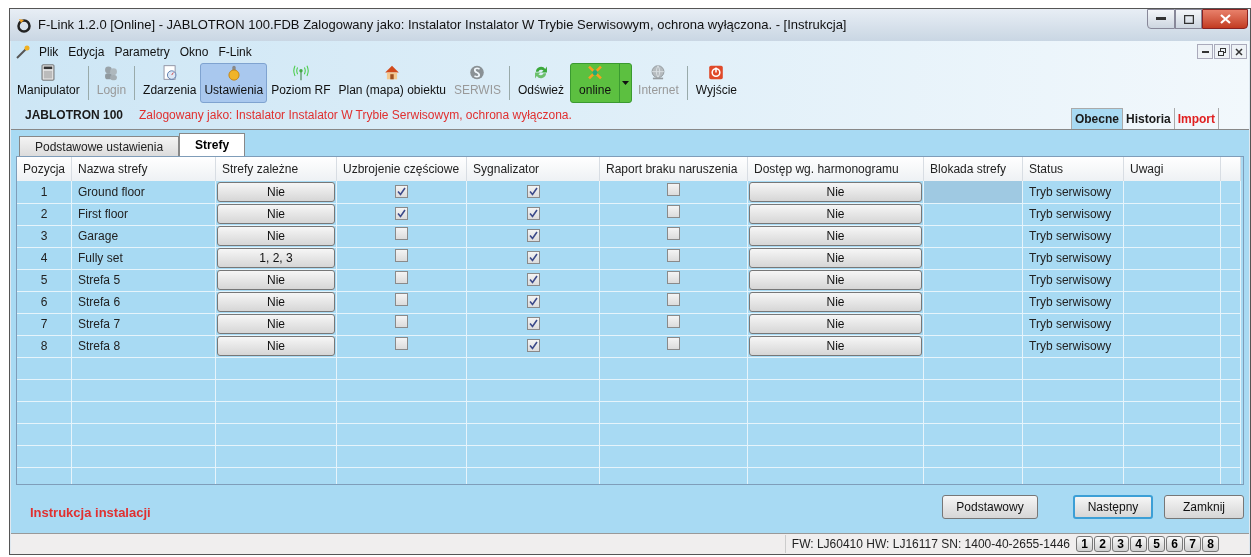 The height and width of the screenshot is (557, 1251). Describe the element at coordinates (1204, 507) in the screenshot. I see `dialog-button: Zamknij` at that location.